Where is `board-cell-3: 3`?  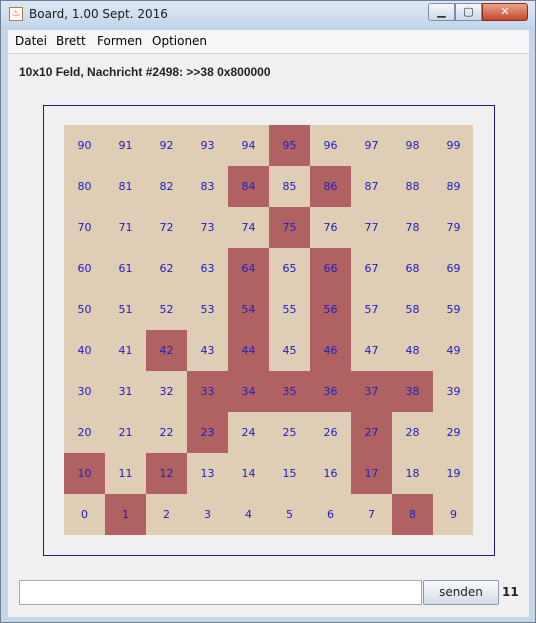 board-cell-3: 3 is located at coordinates (207, 514).